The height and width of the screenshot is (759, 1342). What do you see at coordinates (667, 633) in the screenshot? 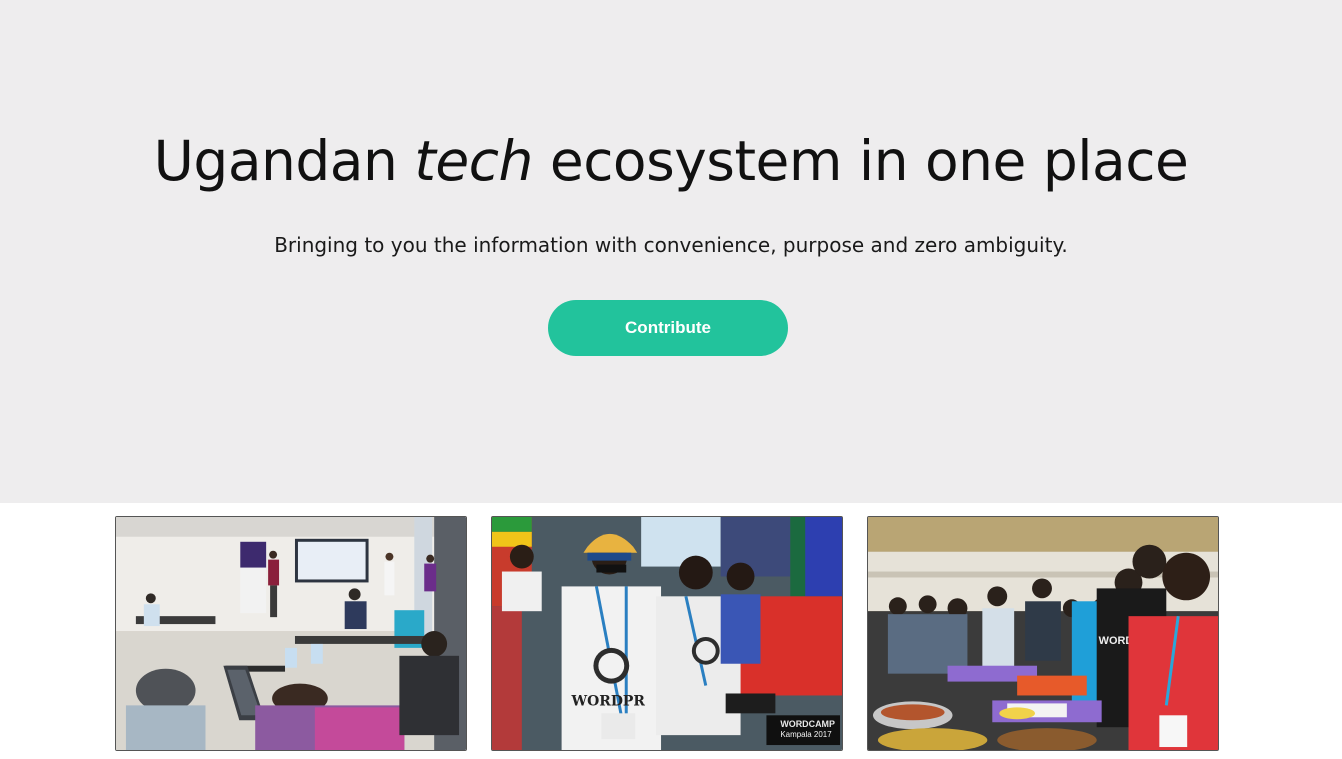
I see `wordcamp-attendees-photo: WORDPR WORDCAMP Kampala 2017` at bounding box center [667, 633].